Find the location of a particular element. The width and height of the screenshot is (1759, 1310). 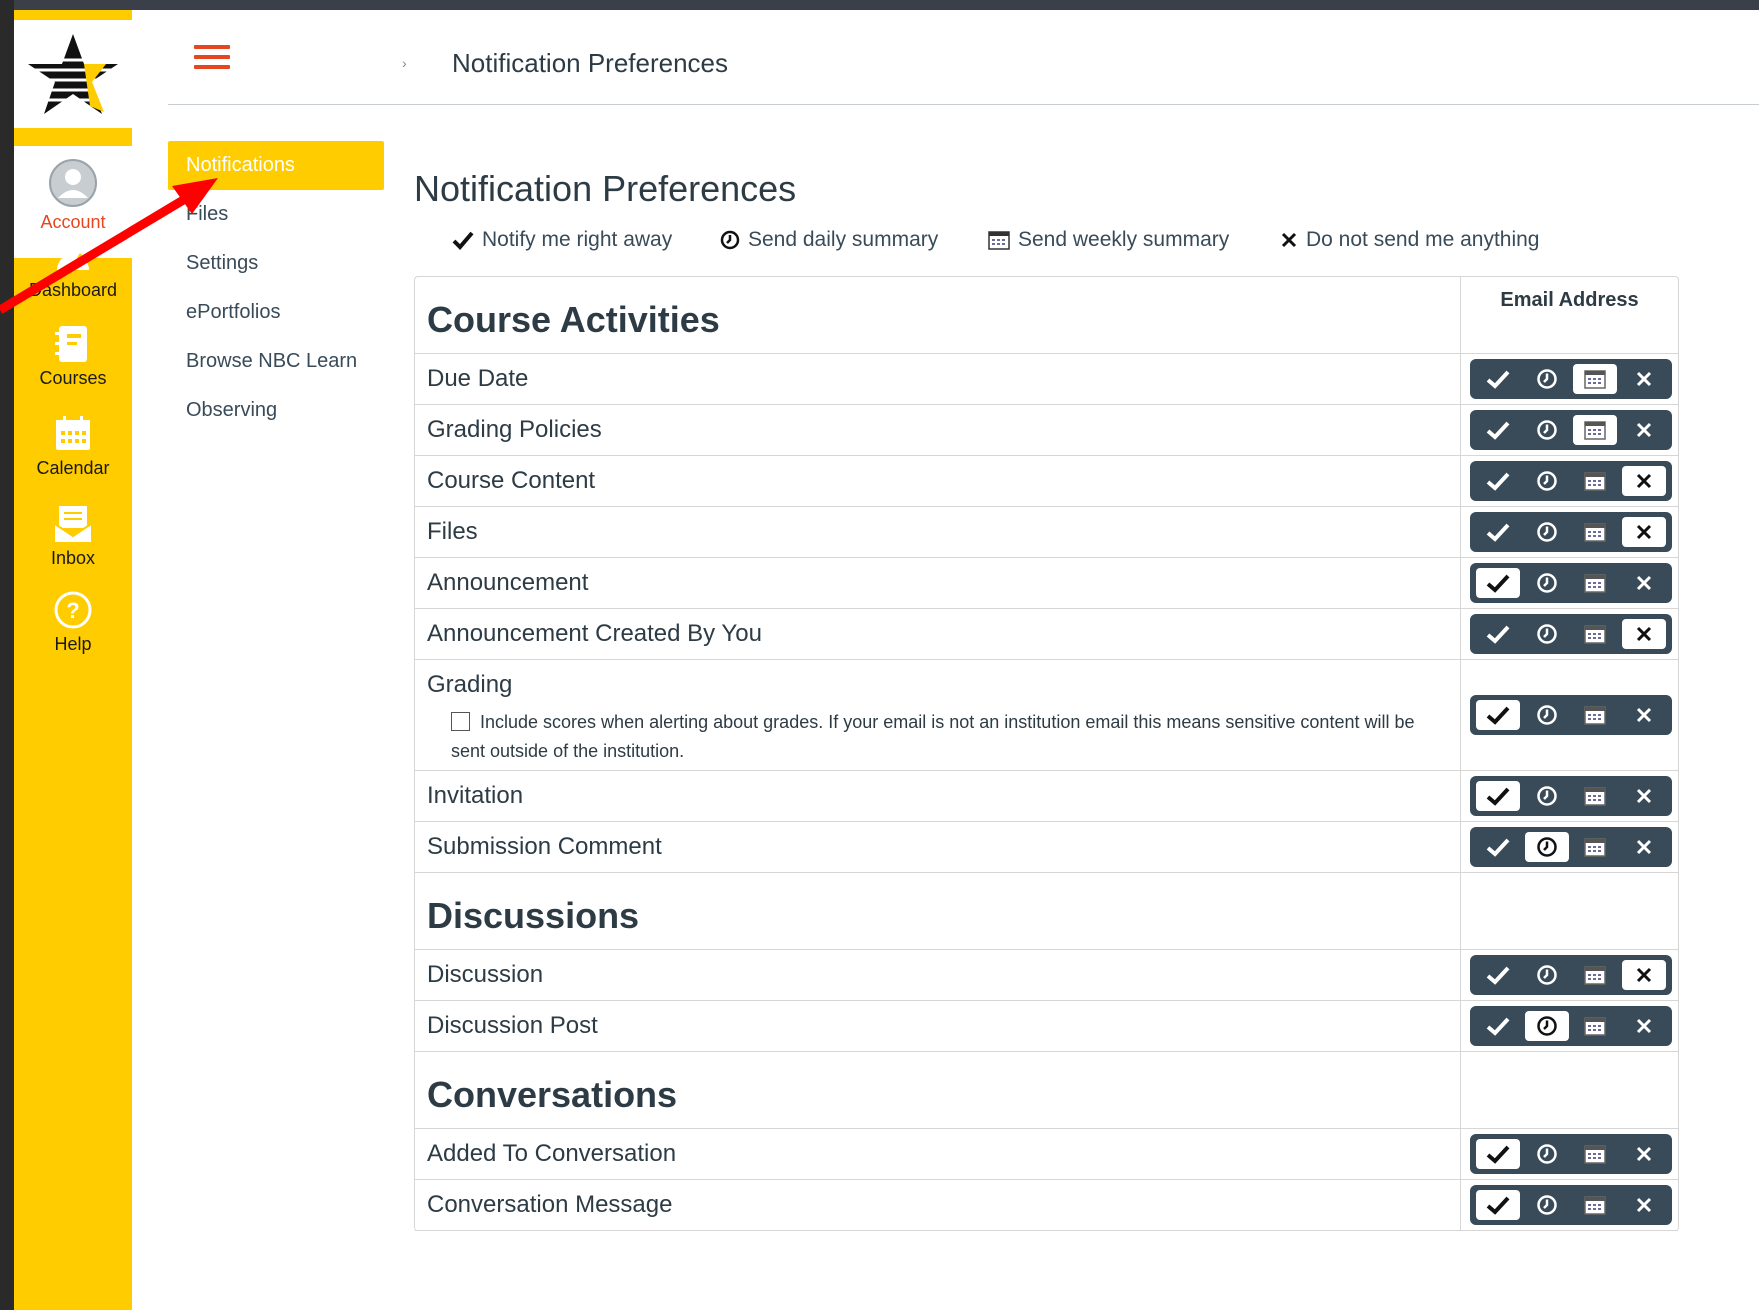

subnav-item-observing: Observing is located at coordinates (276, 410).